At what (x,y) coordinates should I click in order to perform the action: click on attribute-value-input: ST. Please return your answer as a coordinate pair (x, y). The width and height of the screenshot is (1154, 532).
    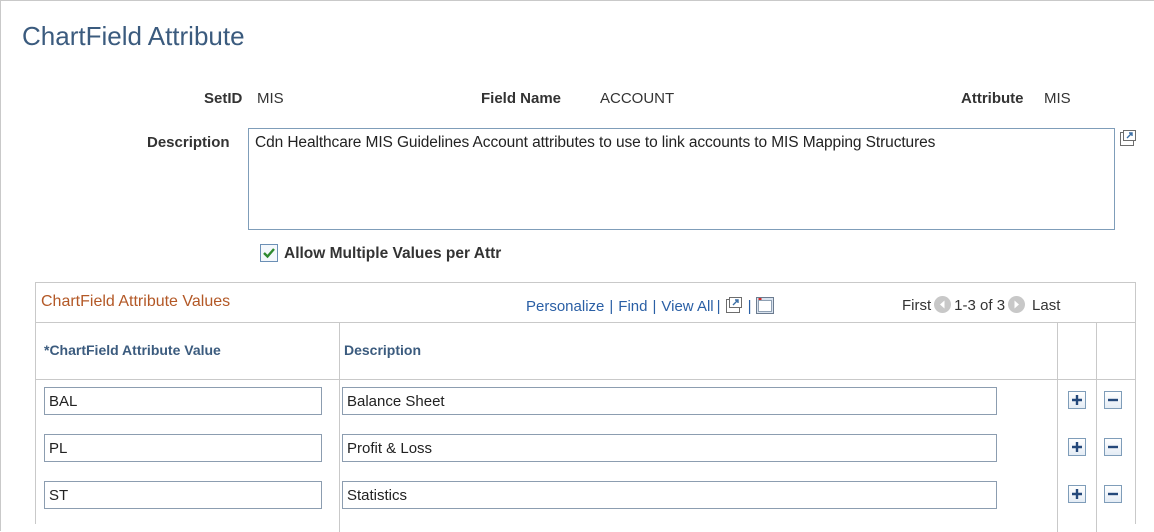
    Looking at the image, I should click on (183, 495).